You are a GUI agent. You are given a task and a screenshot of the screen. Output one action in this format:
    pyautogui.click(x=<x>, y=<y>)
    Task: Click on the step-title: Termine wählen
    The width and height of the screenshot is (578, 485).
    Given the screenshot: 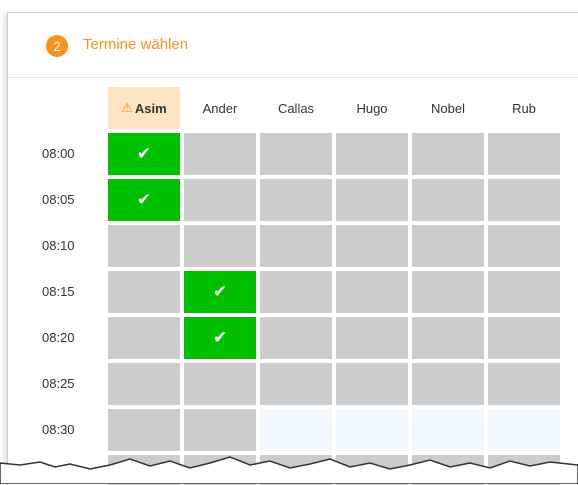 What is the action you would take?
    pyautogui.click(x=136, y=44)
    